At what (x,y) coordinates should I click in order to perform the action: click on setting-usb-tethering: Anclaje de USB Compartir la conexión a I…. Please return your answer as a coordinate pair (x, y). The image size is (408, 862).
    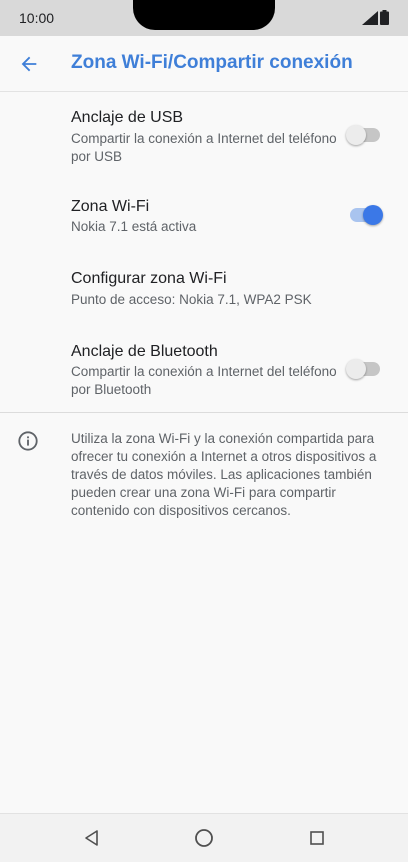
    Looking at the image, I should click on (204, 135).